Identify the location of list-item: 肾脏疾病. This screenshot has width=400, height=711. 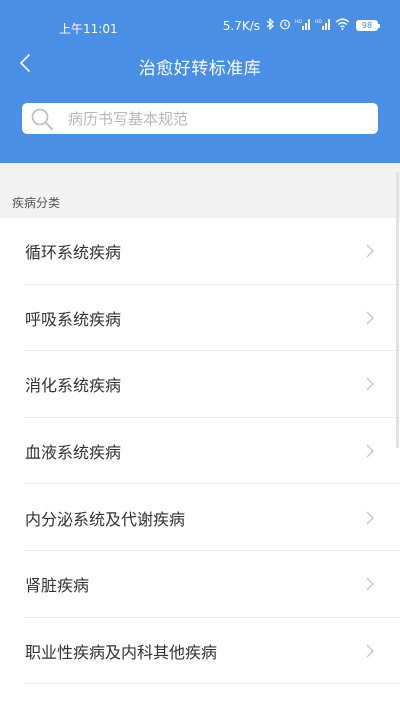
(200, 584).